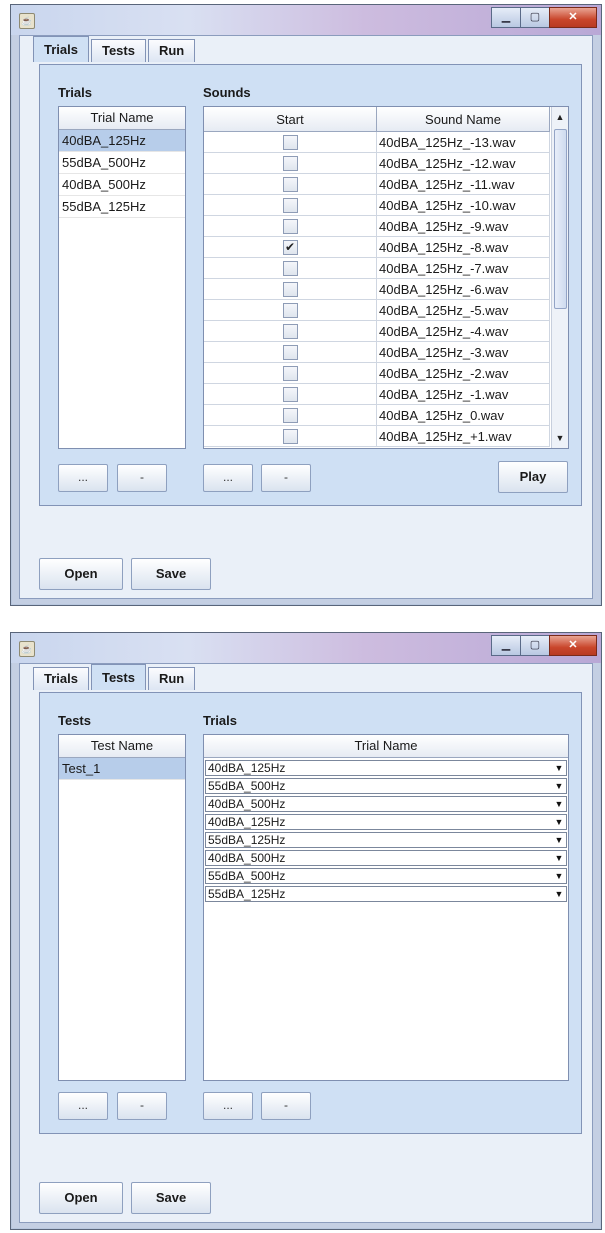 The height and width of the screenshot is (1233, 605). What do you see at coordinates (122, 118) in the screenshot?
I see `trial-name-header: Trial Name` at bounding box center [122, 118].